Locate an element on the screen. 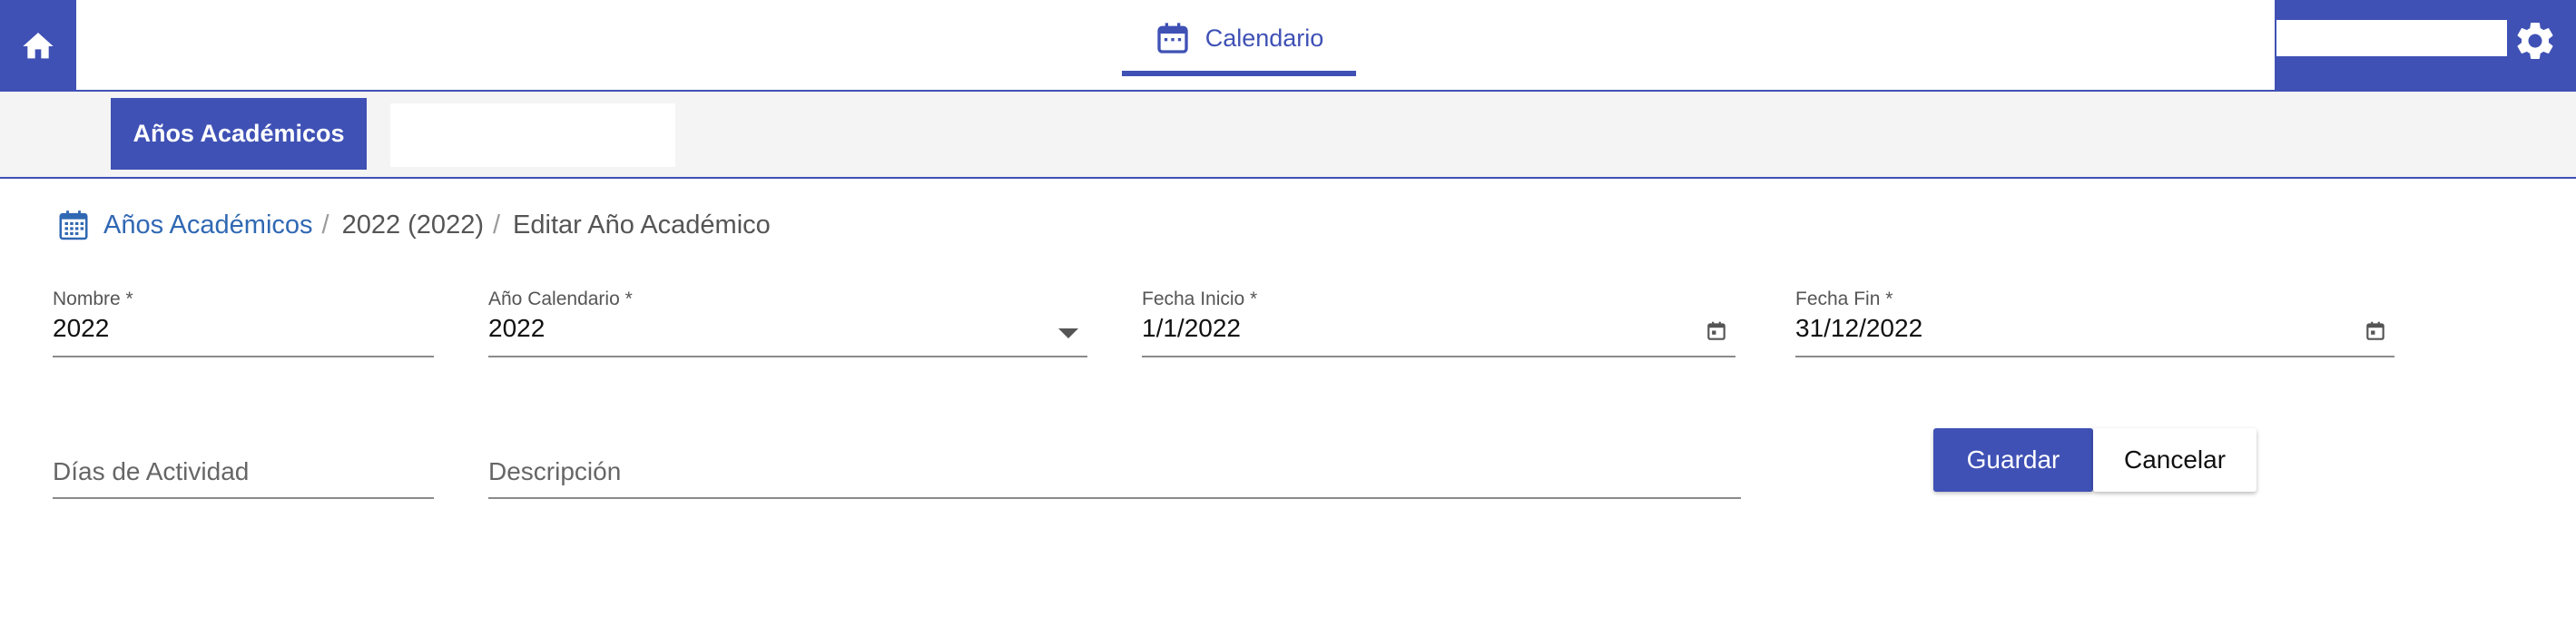 Image resolution: width=2576 pixels, height=626 pixels. nombre-label: Nombre * is located at coordinates (93, 299).